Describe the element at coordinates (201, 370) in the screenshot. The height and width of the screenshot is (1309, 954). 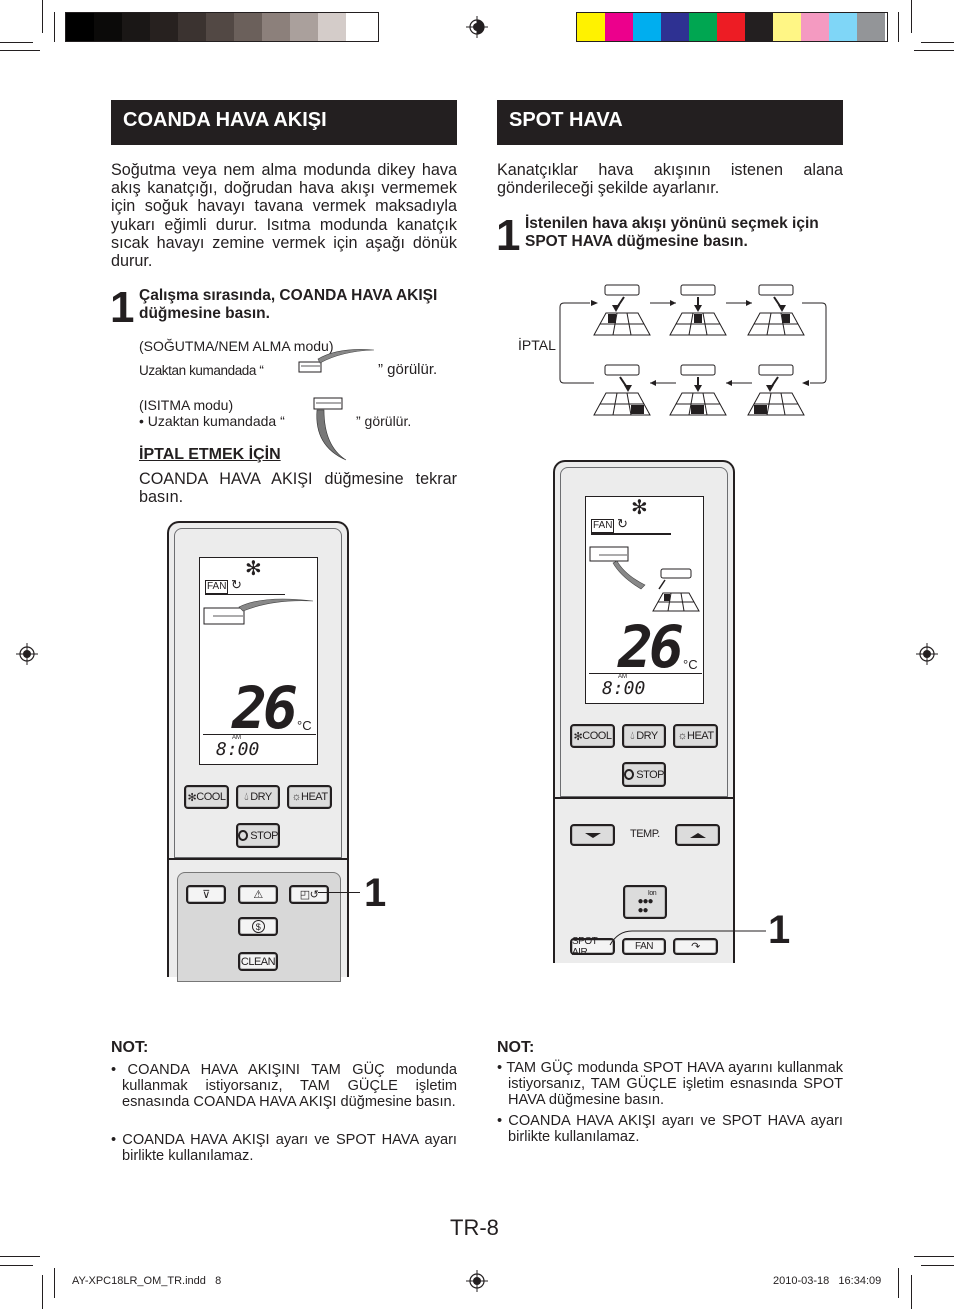
I see `cool-mode-line-a: Uzaktan kumandada “` at that location.